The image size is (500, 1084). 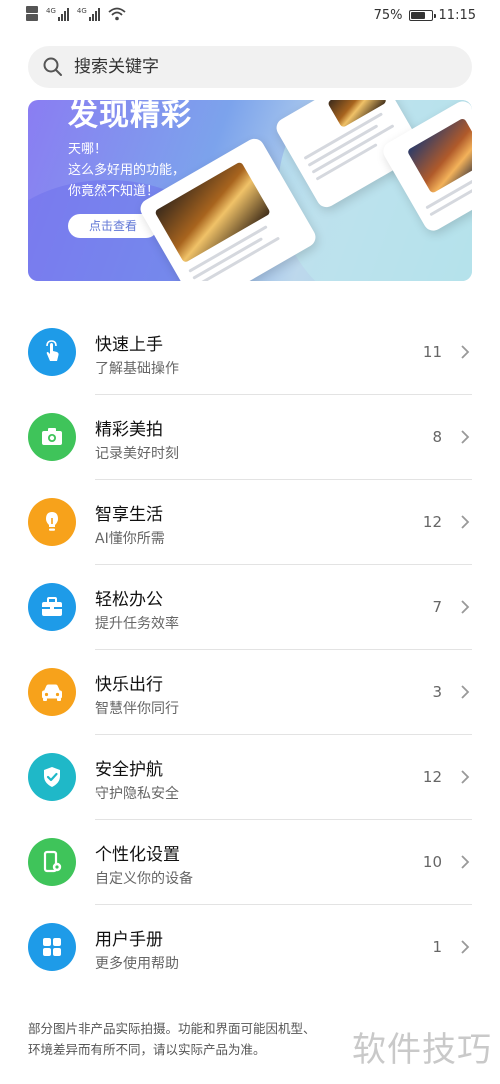 I want to click on list-item-count: 1, so click(x=437, y=947).